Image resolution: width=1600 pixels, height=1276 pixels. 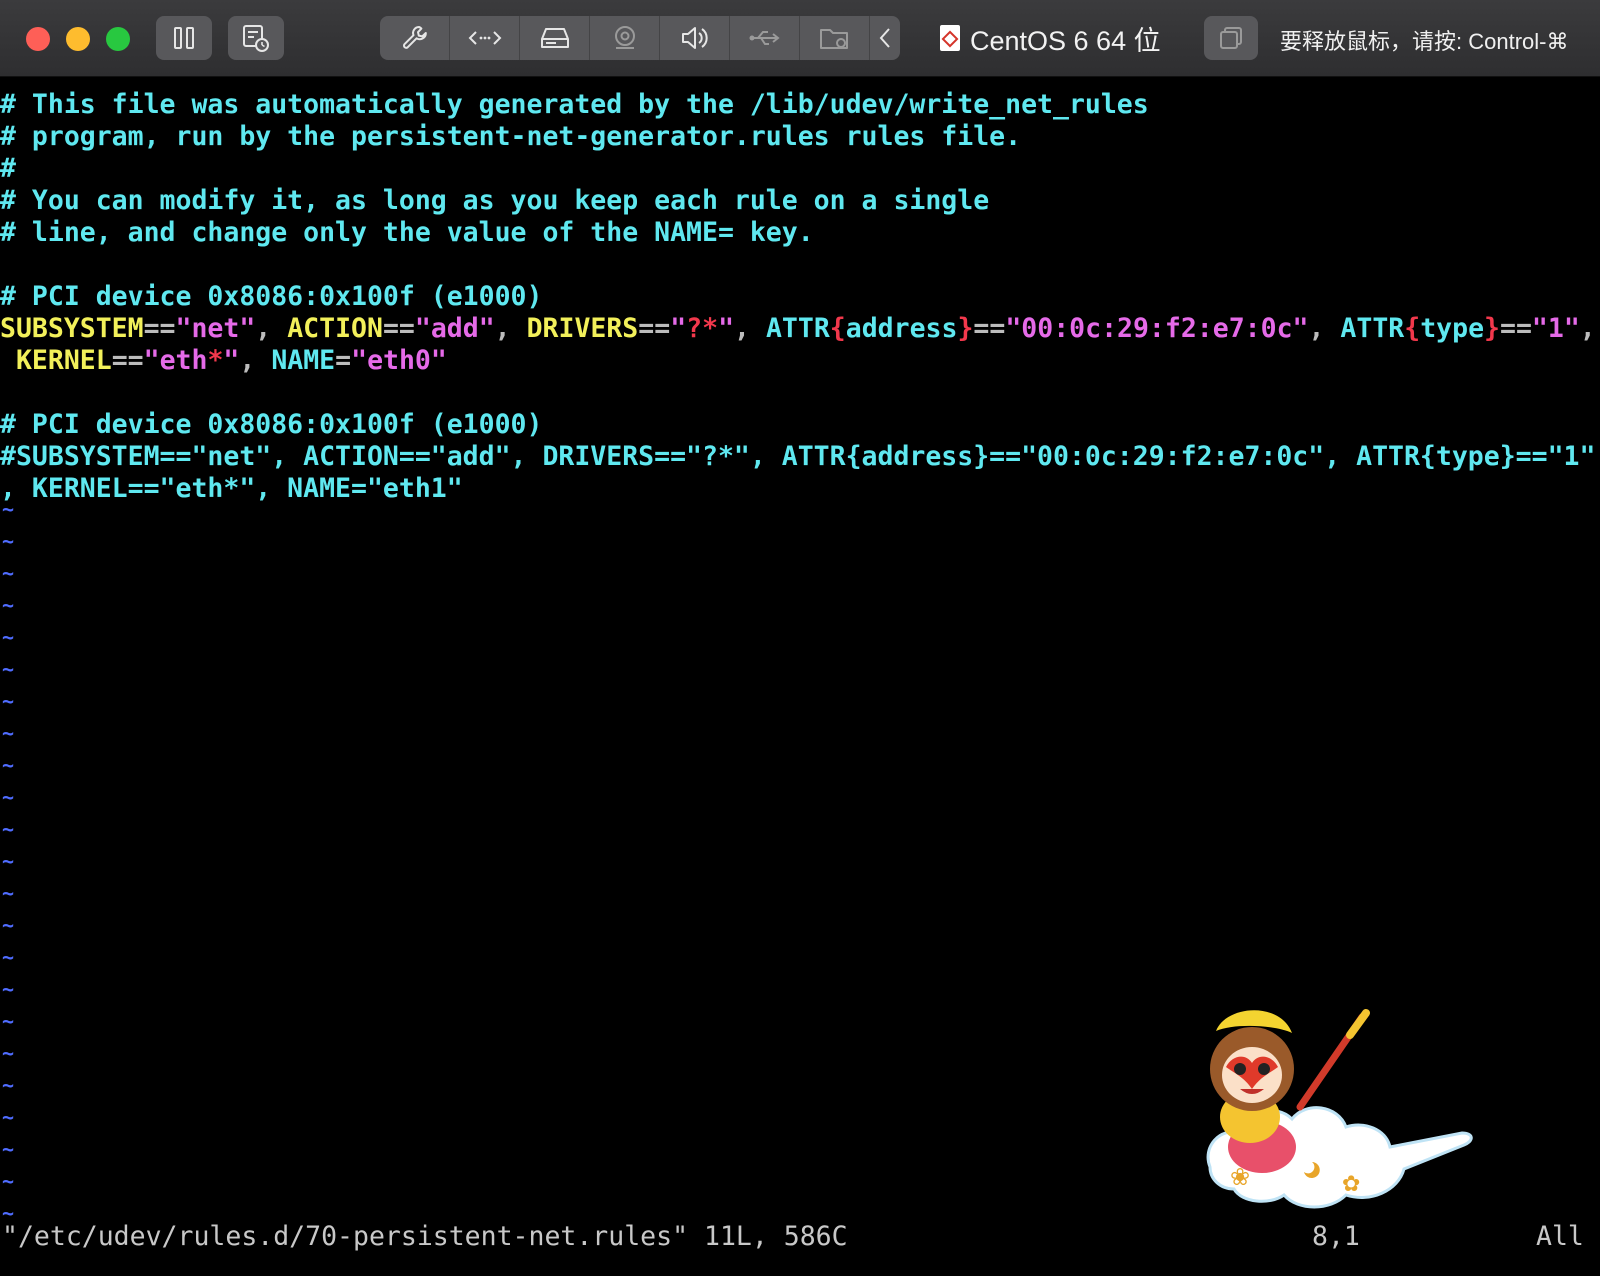 What do you see at coordinates (1452, 328) in the screenshot?
I see `token-identifier: type` at bounding box center [1452, 328].